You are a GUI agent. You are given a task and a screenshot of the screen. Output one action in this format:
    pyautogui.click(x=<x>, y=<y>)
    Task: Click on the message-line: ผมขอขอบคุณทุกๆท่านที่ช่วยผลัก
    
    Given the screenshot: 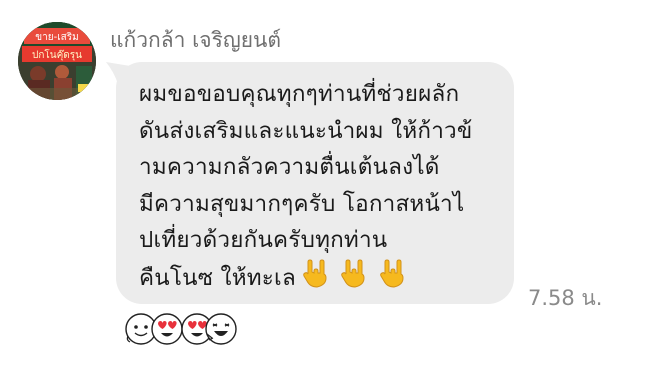 What is the action you would take?
    pyautogui.click(x=299, y=94)
    